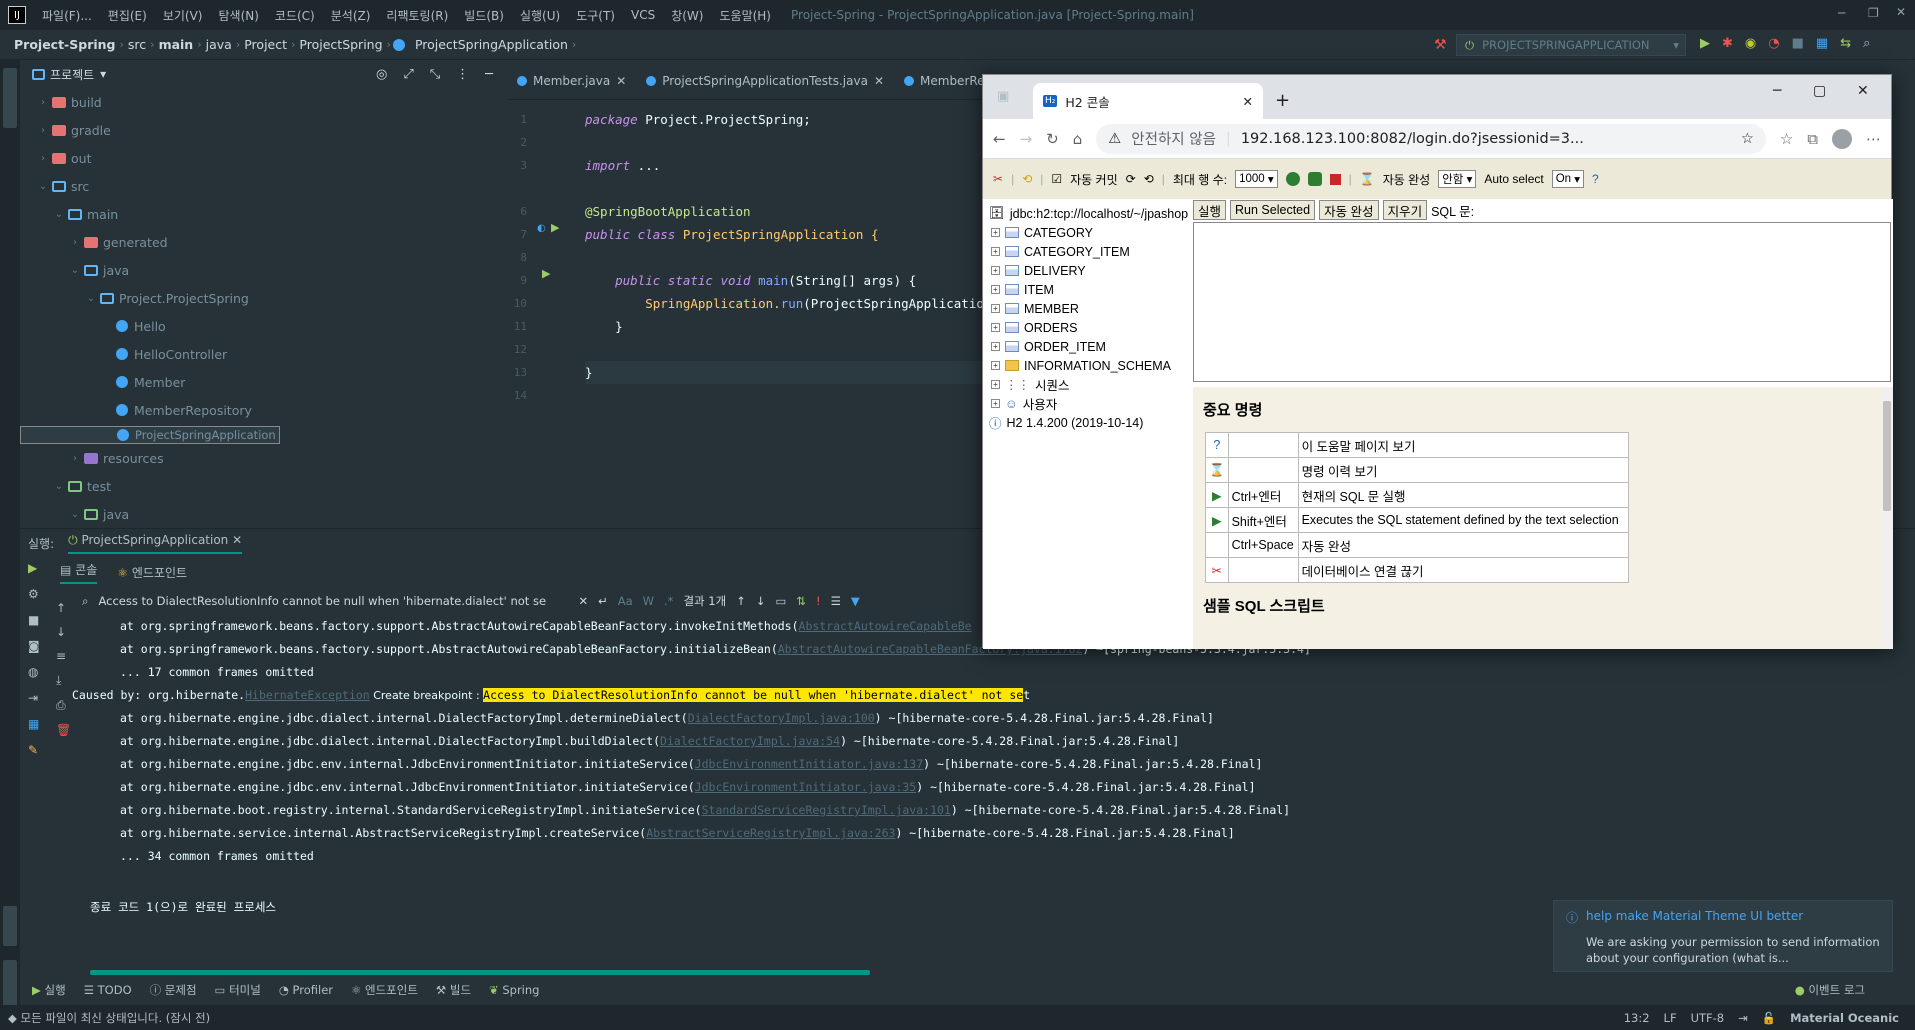  What do you see at coordinates (65, 44) in the screenshot?
I see `breadcrumb-project: Project-Spring` at bounding box center [65, 44].